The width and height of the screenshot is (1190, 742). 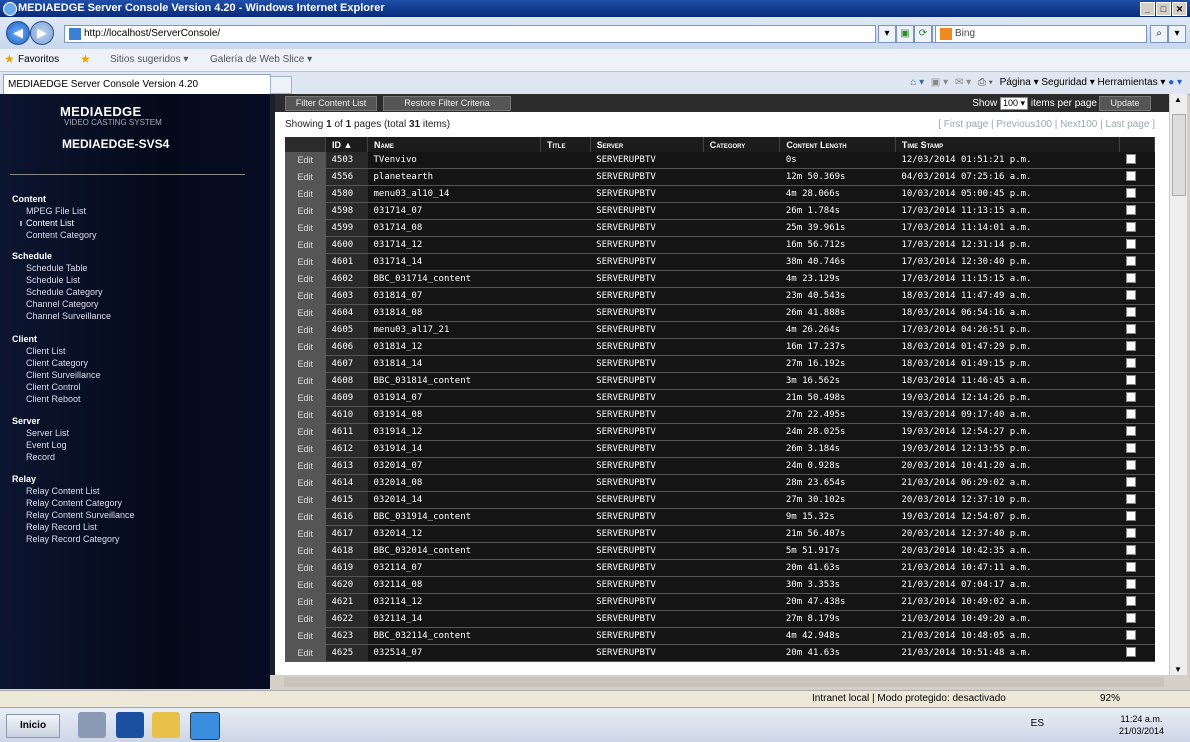 What do you see at coordinates (18, 33) in the screenshot?
I see `back-button: ◀` at bounding box center [18, 33].